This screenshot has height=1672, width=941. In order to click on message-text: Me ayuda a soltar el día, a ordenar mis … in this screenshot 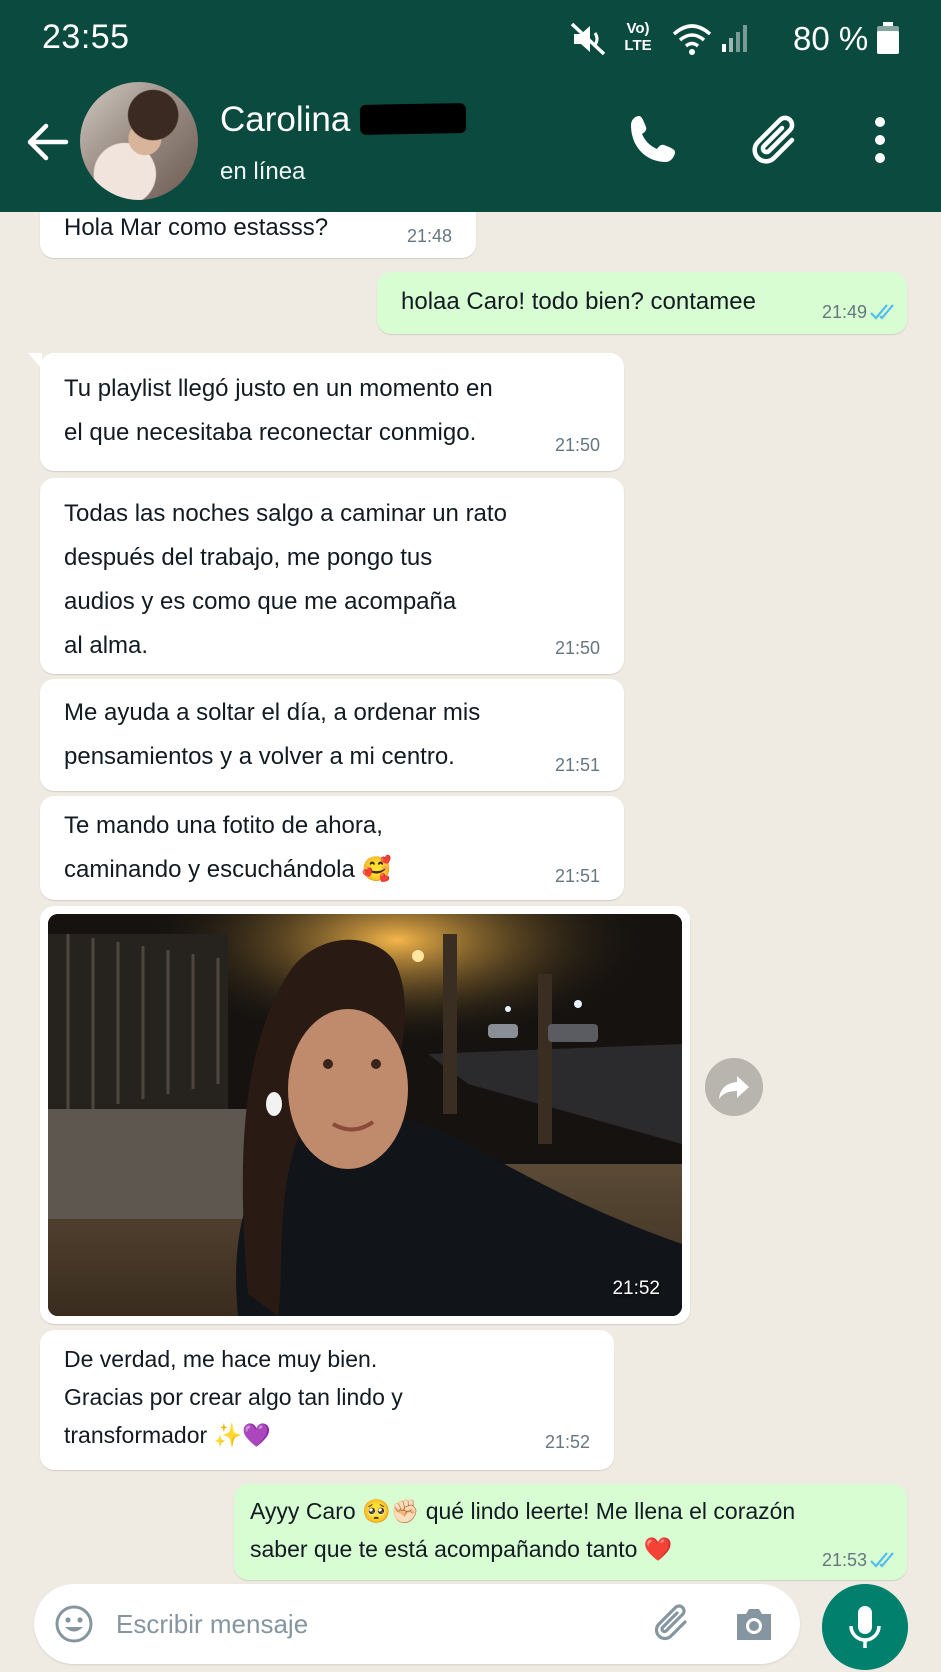, I will do `click(272, 734)`.